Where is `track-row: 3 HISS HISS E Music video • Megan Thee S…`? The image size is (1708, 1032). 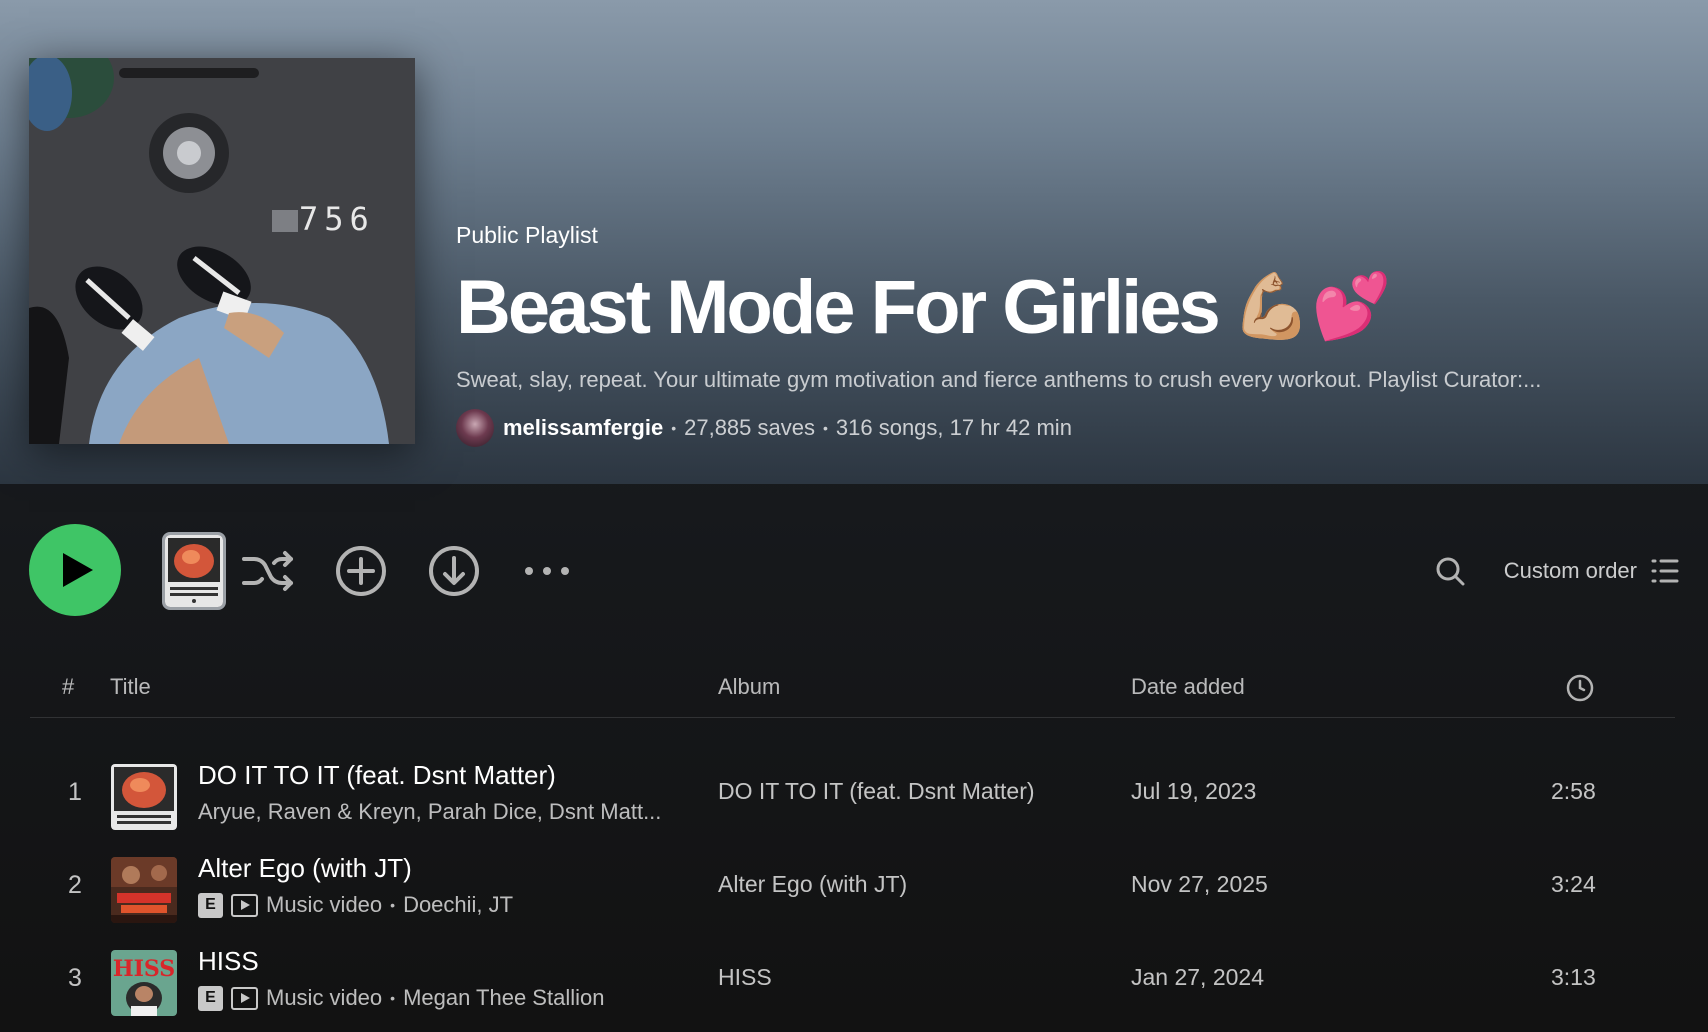 track-row: 3 HISS HISS E Music video • Megan Thee S… is located at coordinates (852, 982).